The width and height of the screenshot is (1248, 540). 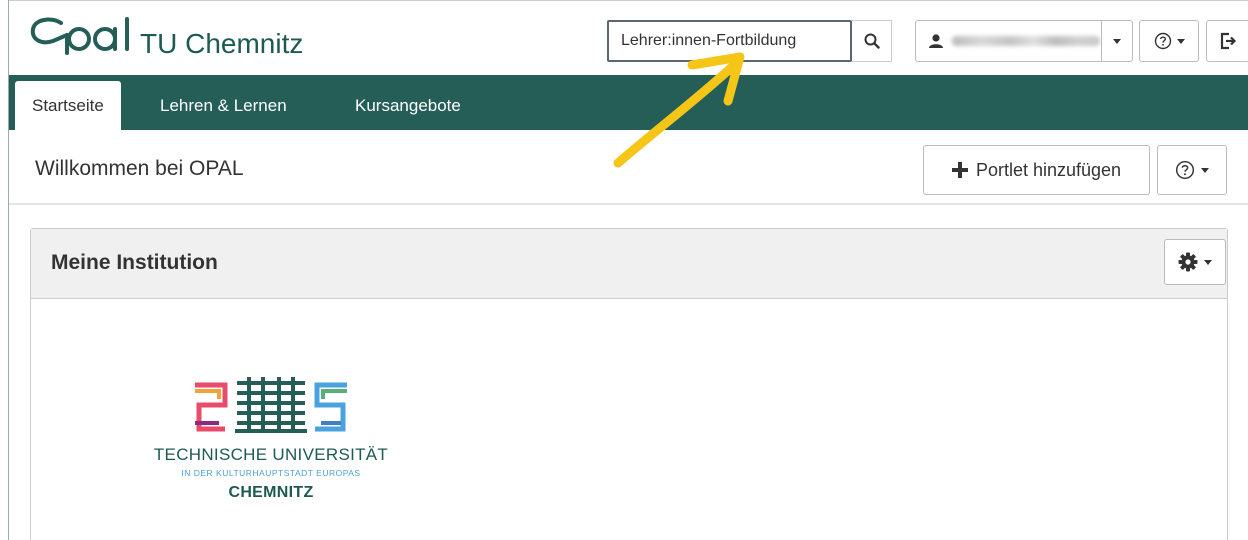 I want to click on user-name-blurred, so click(x=1026, y=41).